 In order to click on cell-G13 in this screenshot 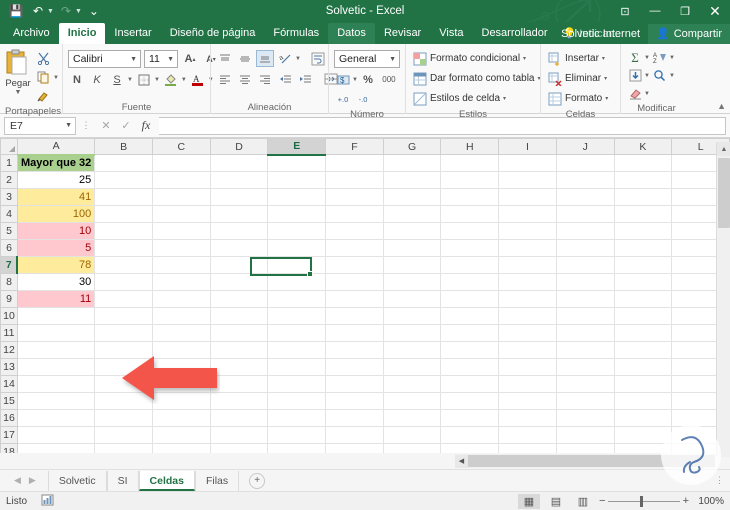, I will do `click(412, 367)`.